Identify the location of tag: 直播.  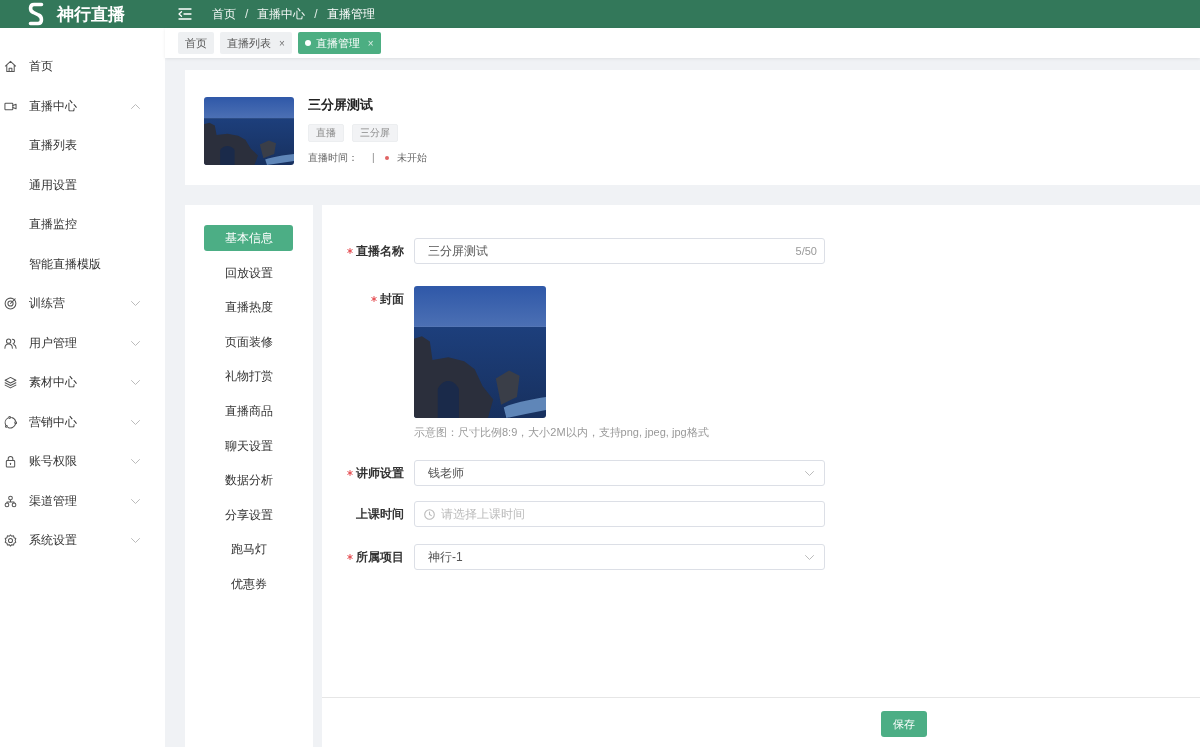
(326, 133).